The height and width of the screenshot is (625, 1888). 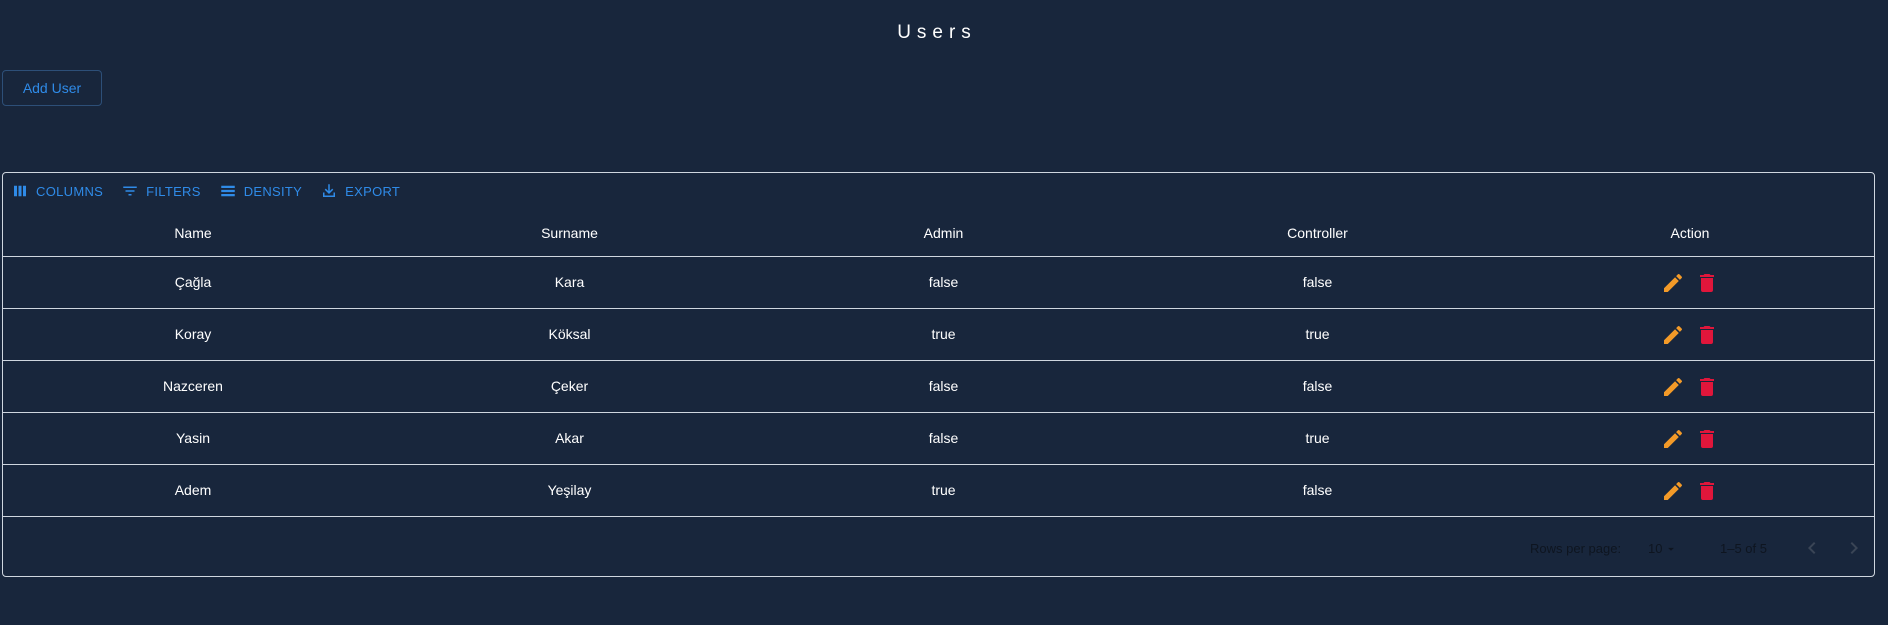 I want to click on table-row: Nazceren Çeker false false, so click(x=938, y=387).